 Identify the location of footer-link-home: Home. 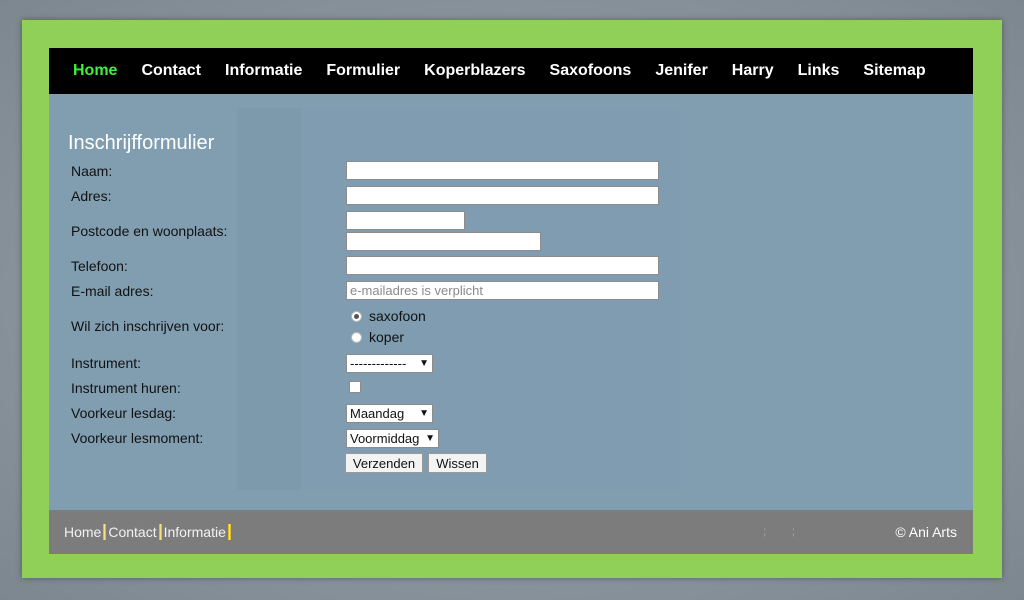
(82, 532).